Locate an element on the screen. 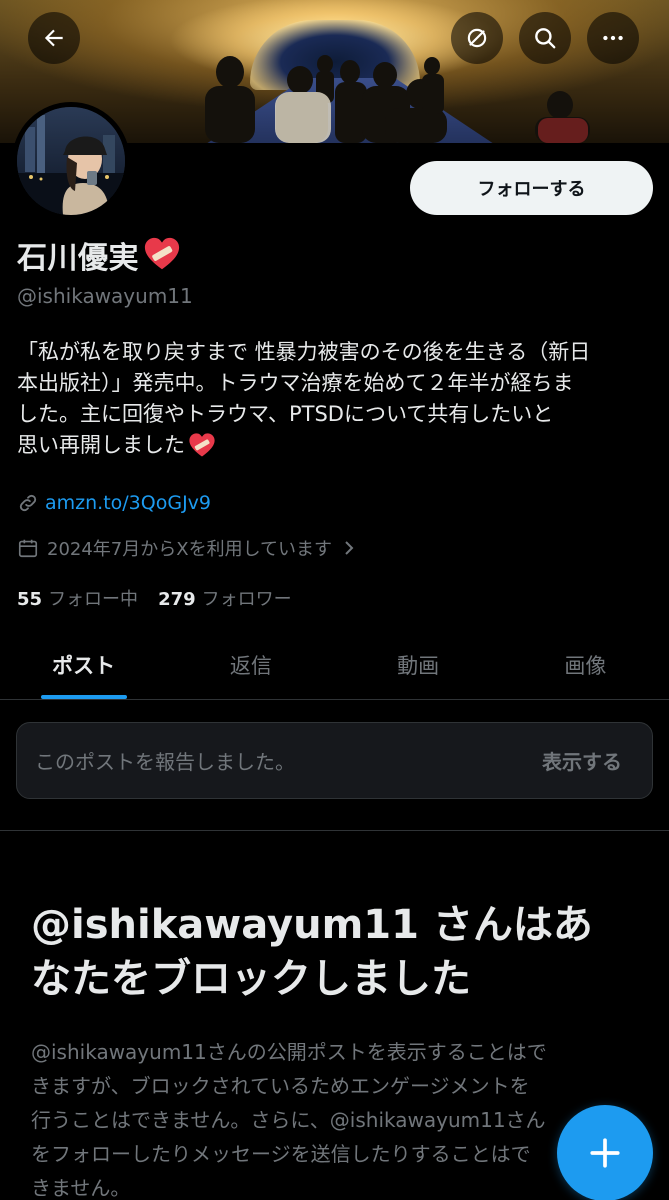  search-icon is located at coordinates (545, 38).